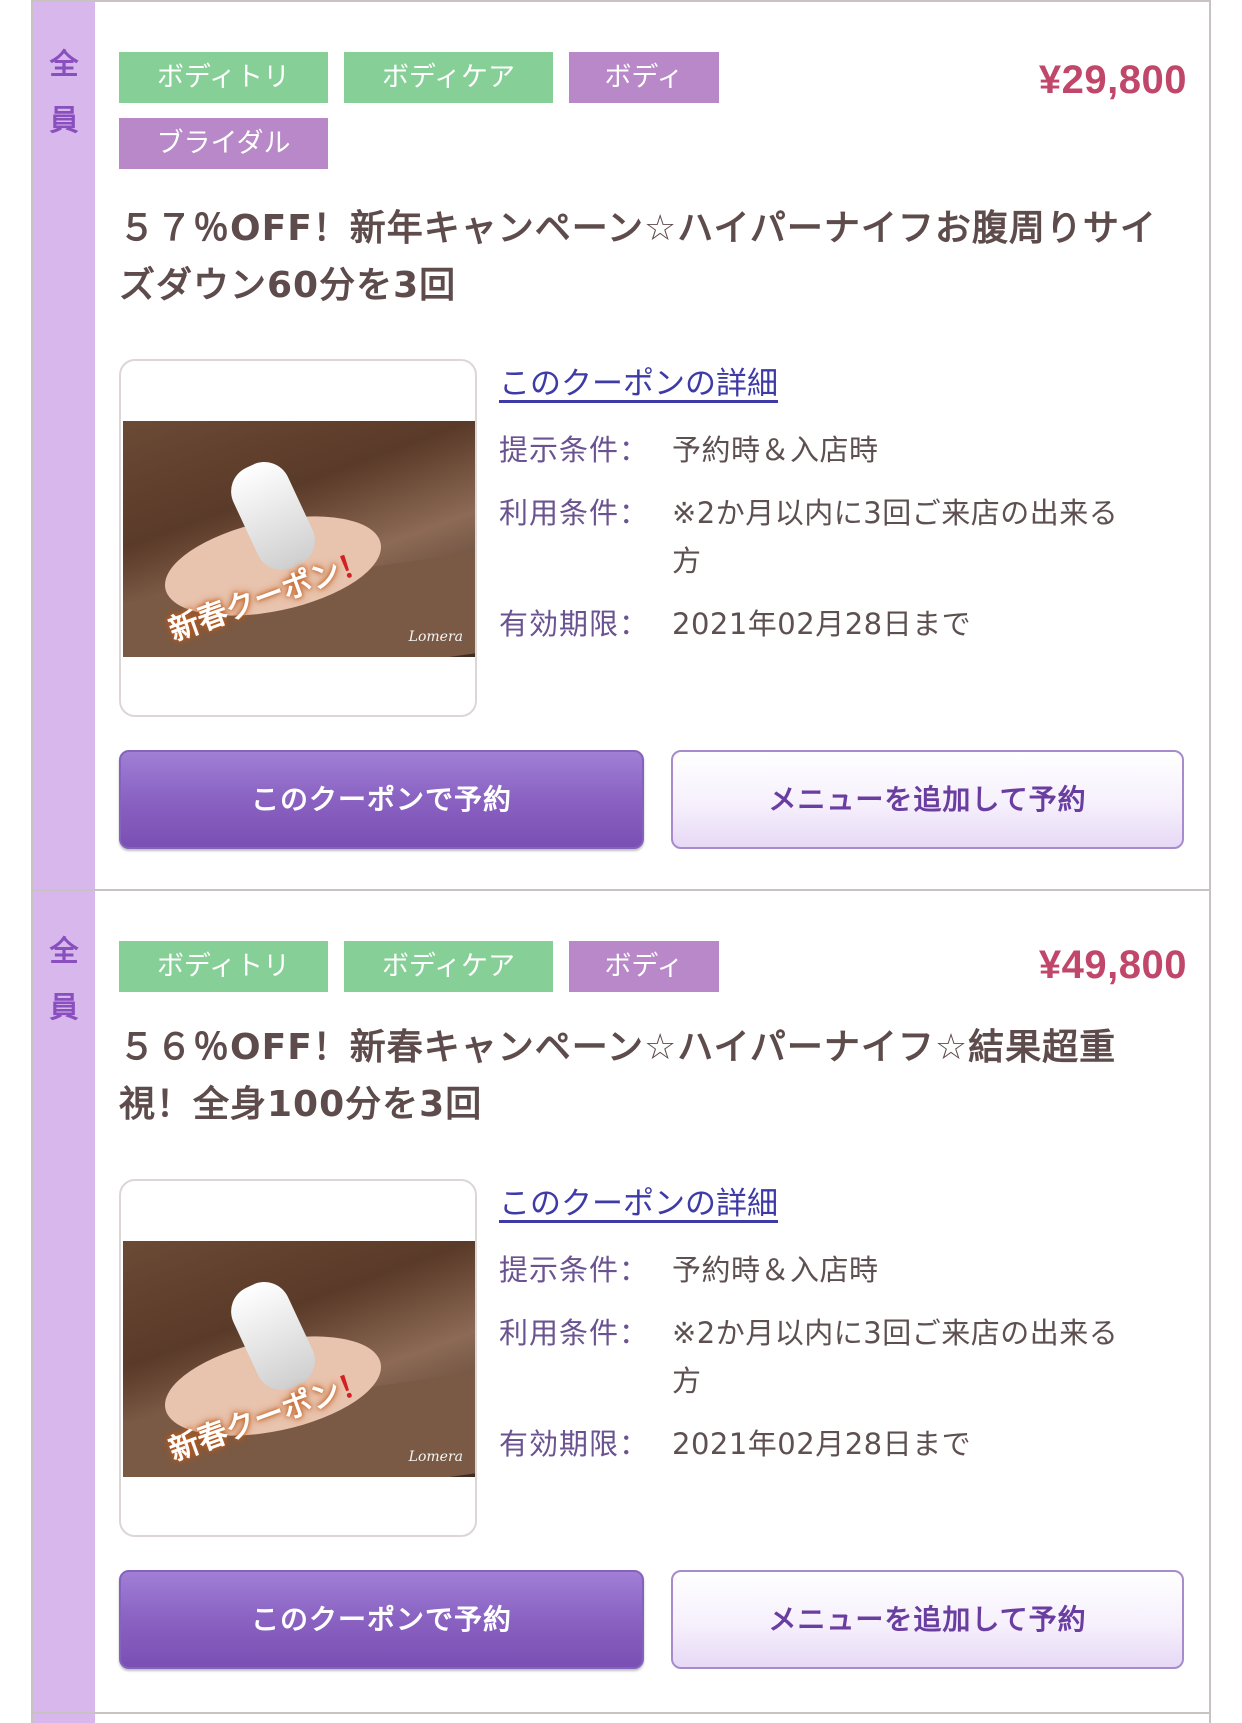  I want to click on coupon-title: ５７％OFF！新年キャンペーン☆ハイパーナイフお腹周りサイズダウン60分を3回, so click(638, 257).